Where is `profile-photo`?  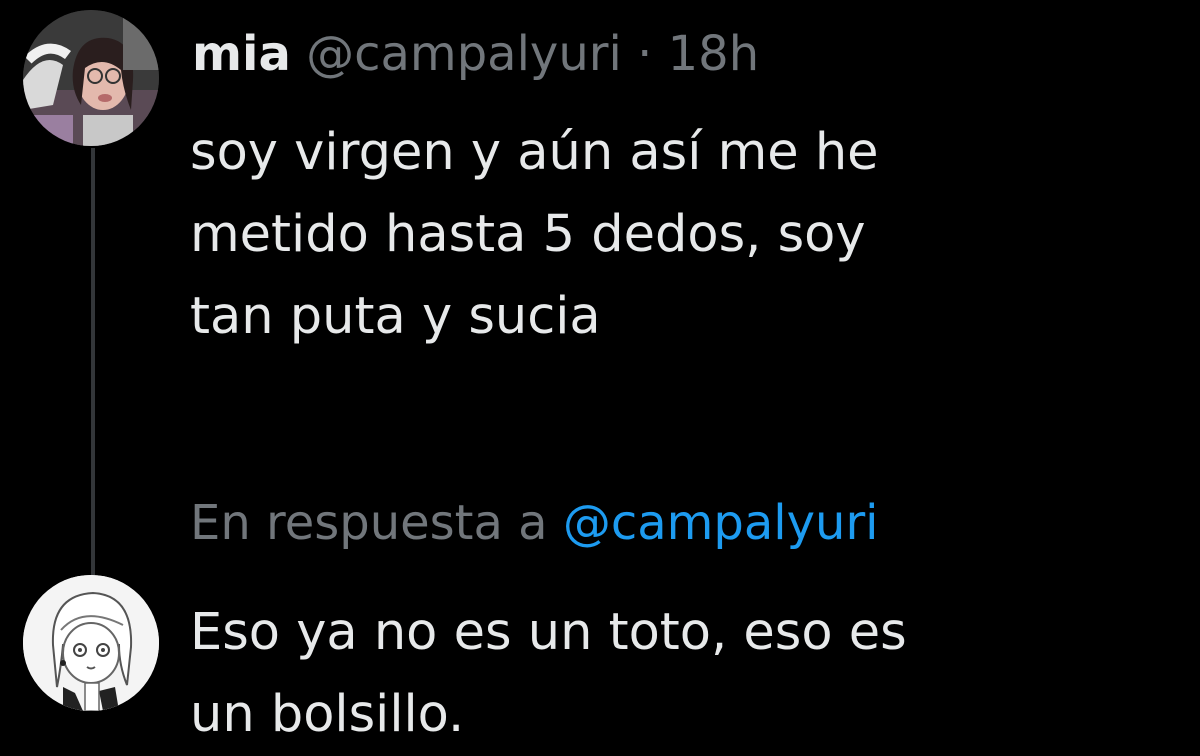 profile-photo is located at coordinates (91, 78).